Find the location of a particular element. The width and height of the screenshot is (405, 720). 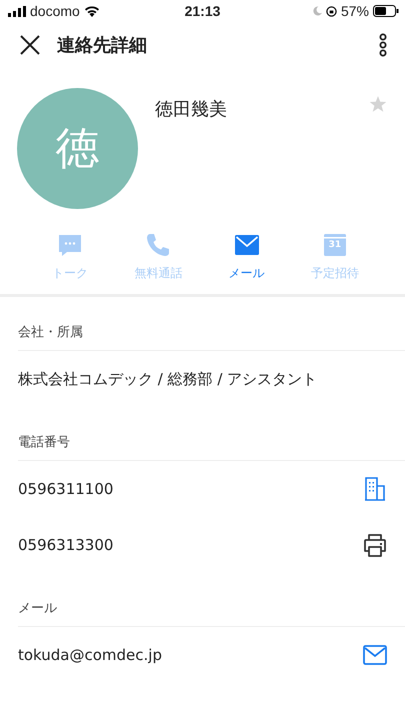

chat-bubble-icon is located at coordinates (70, 245).